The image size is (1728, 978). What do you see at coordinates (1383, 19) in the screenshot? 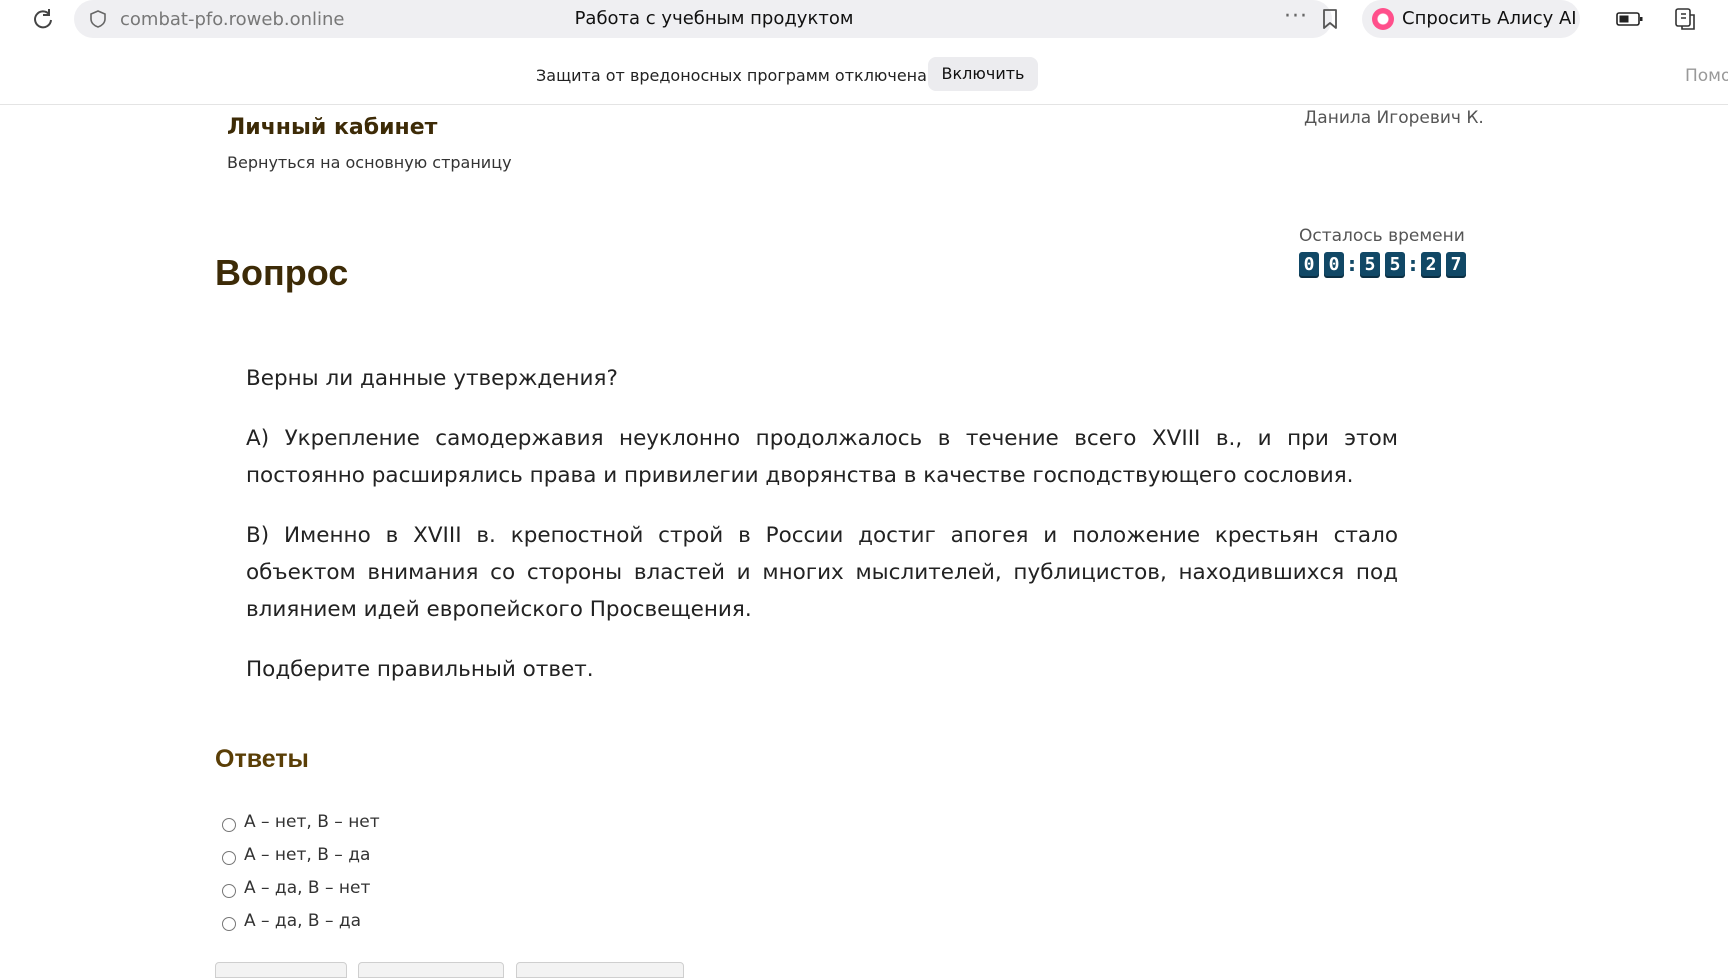
I see `alice-icon` at bounding box center [1383, 19].